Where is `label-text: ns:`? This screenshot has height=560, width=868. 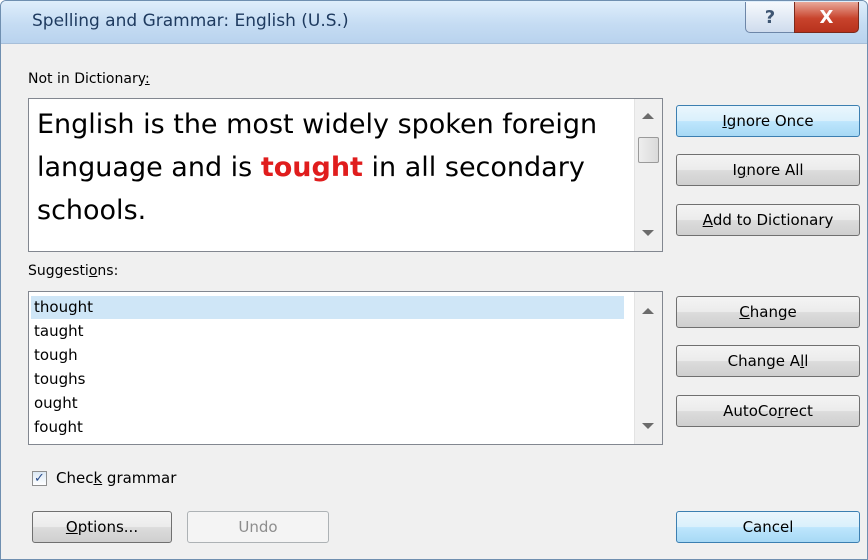
label-text: ns: is located at coordinates (108, 271).